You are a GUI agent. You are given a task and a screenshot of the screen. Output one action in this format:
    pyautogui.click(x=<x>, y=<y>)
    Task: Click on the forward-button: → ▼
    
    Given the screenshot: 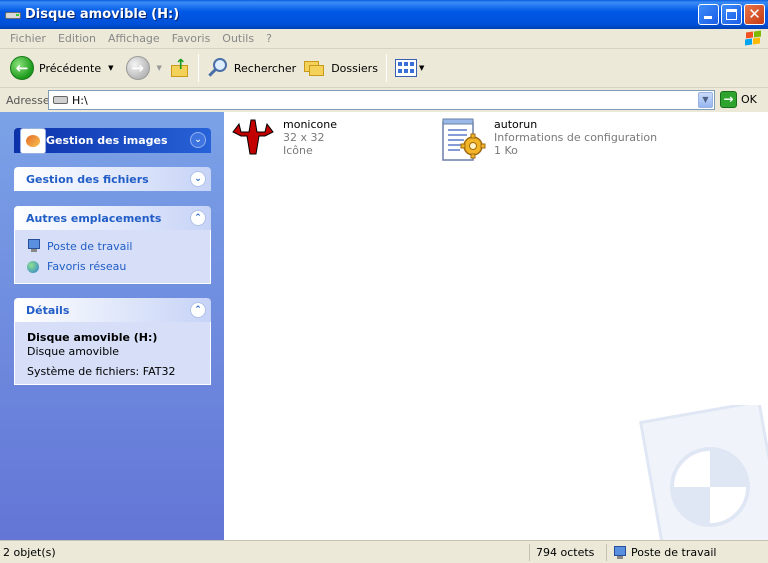 What is the action you would take?
    pyautogui.click(x=144, y=68)
    